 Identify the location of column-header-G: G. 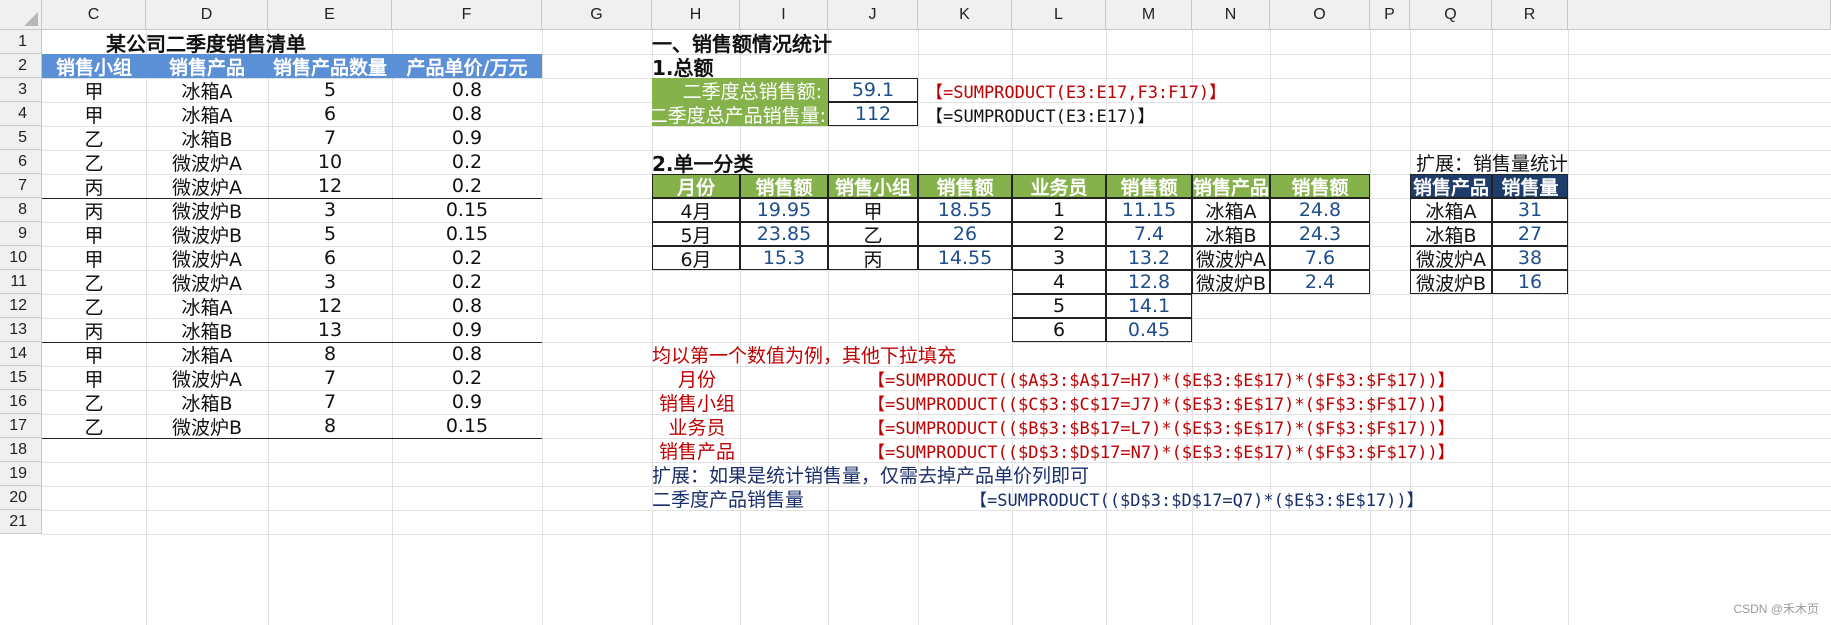
(597, 15).